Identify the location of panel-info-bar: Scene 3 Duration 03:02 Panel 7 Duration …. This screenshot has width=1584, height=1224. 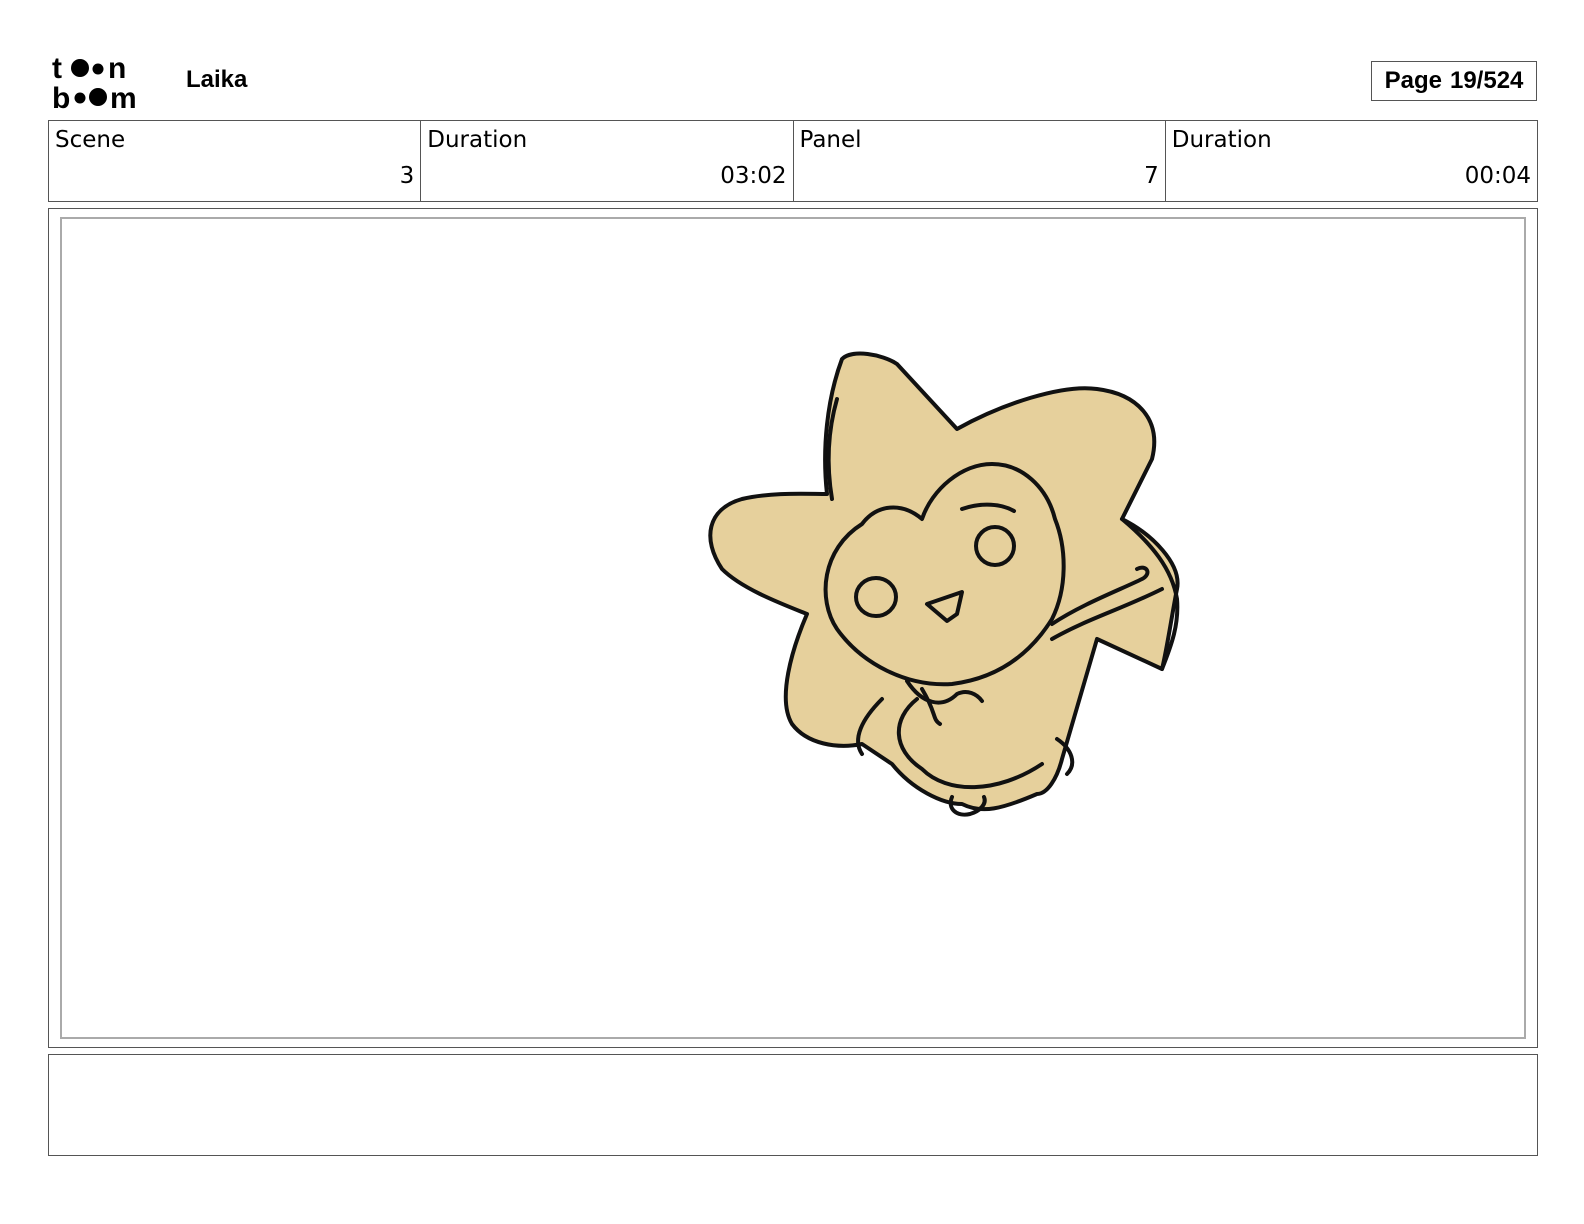
(793, 161).